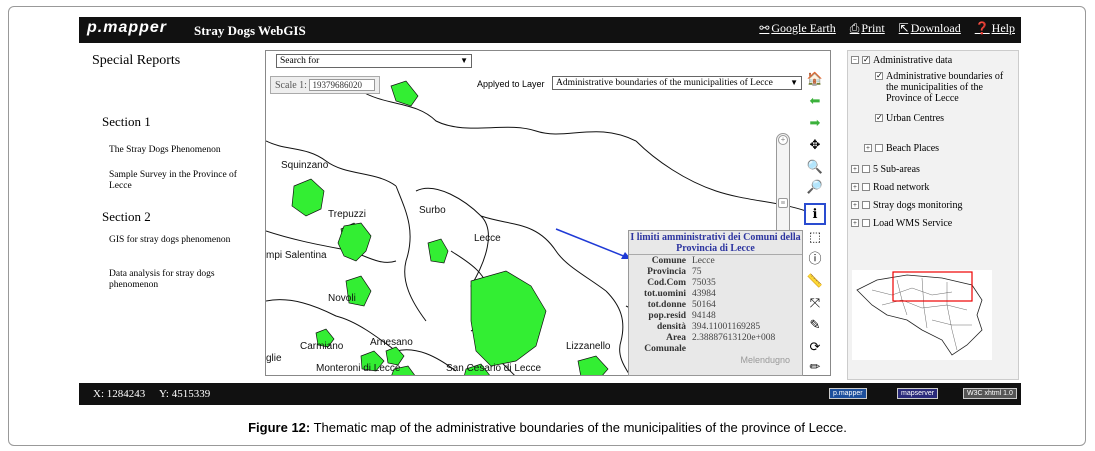 The image size is (1095, 451). I want to click on table-row: Provincia 75, so click(674, 272).